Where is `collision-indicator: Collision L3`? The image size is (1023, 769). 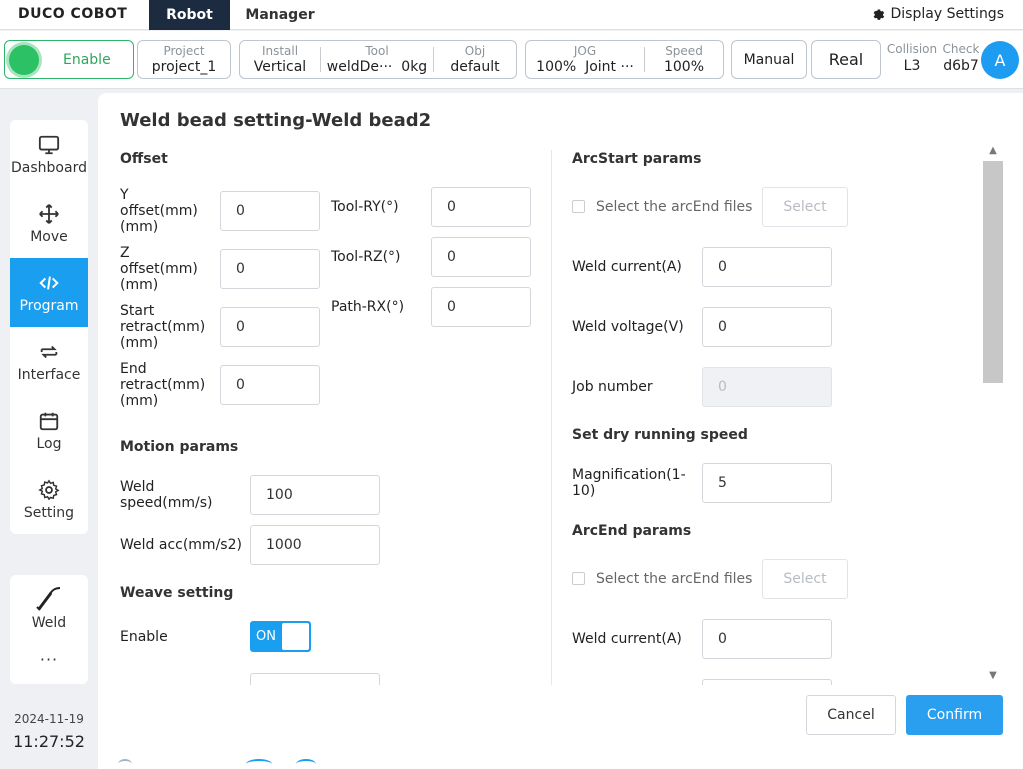 collision-indicator: Collision L3 is located at coordinates (912, 59).